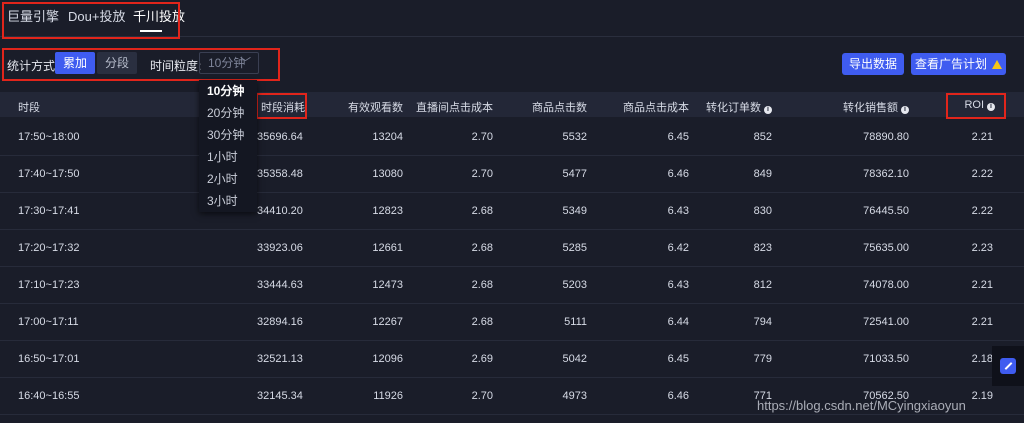 The image size is (1024, 423). I want to click on cell-valid-views: 12473, so click(387, 285).